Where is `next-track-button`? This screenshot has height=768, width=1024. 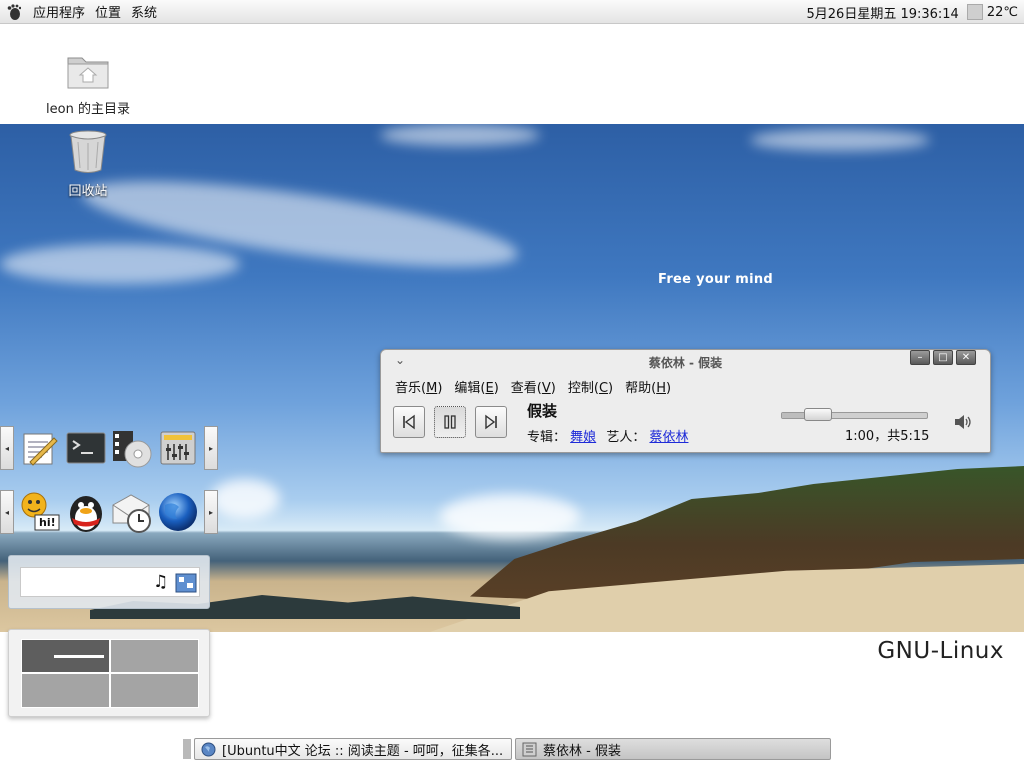
next-track-button is located at coordinates (491, 422).